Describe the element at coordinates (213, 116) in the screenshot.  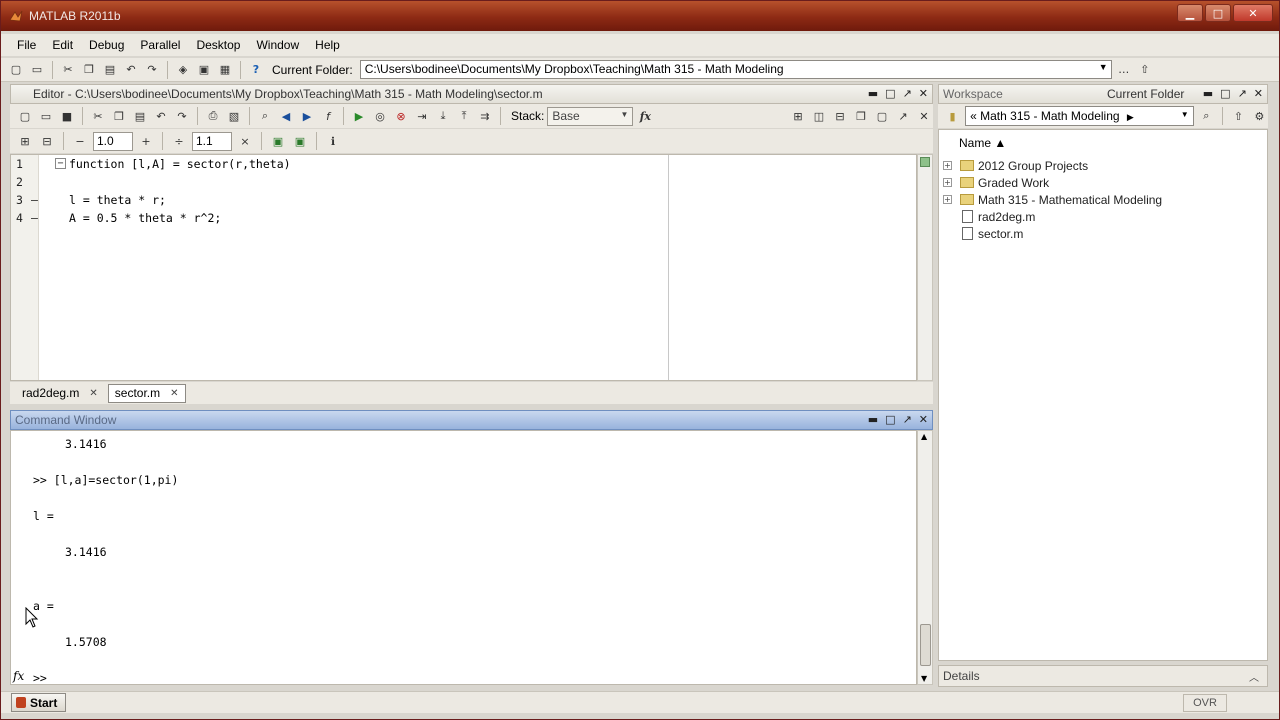
I see `print-icon: ⎙` at that location.